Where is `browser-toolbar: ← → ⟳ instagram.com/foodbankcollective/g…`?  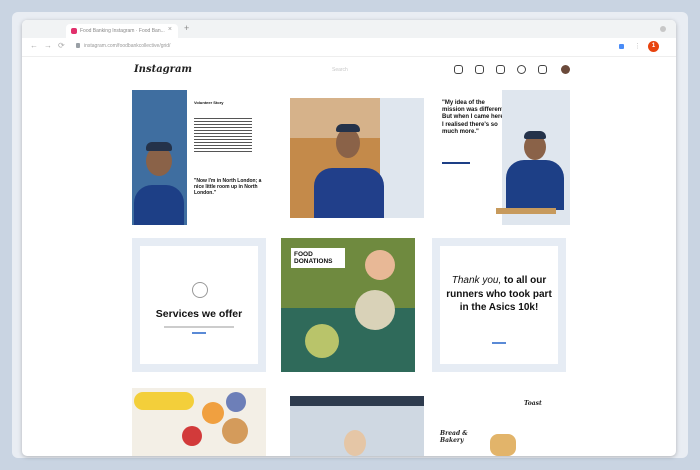 browser-toolbar: ← → ⟳ instagram.com/foodbankcollective/g… is located at coordinates (349, 47).